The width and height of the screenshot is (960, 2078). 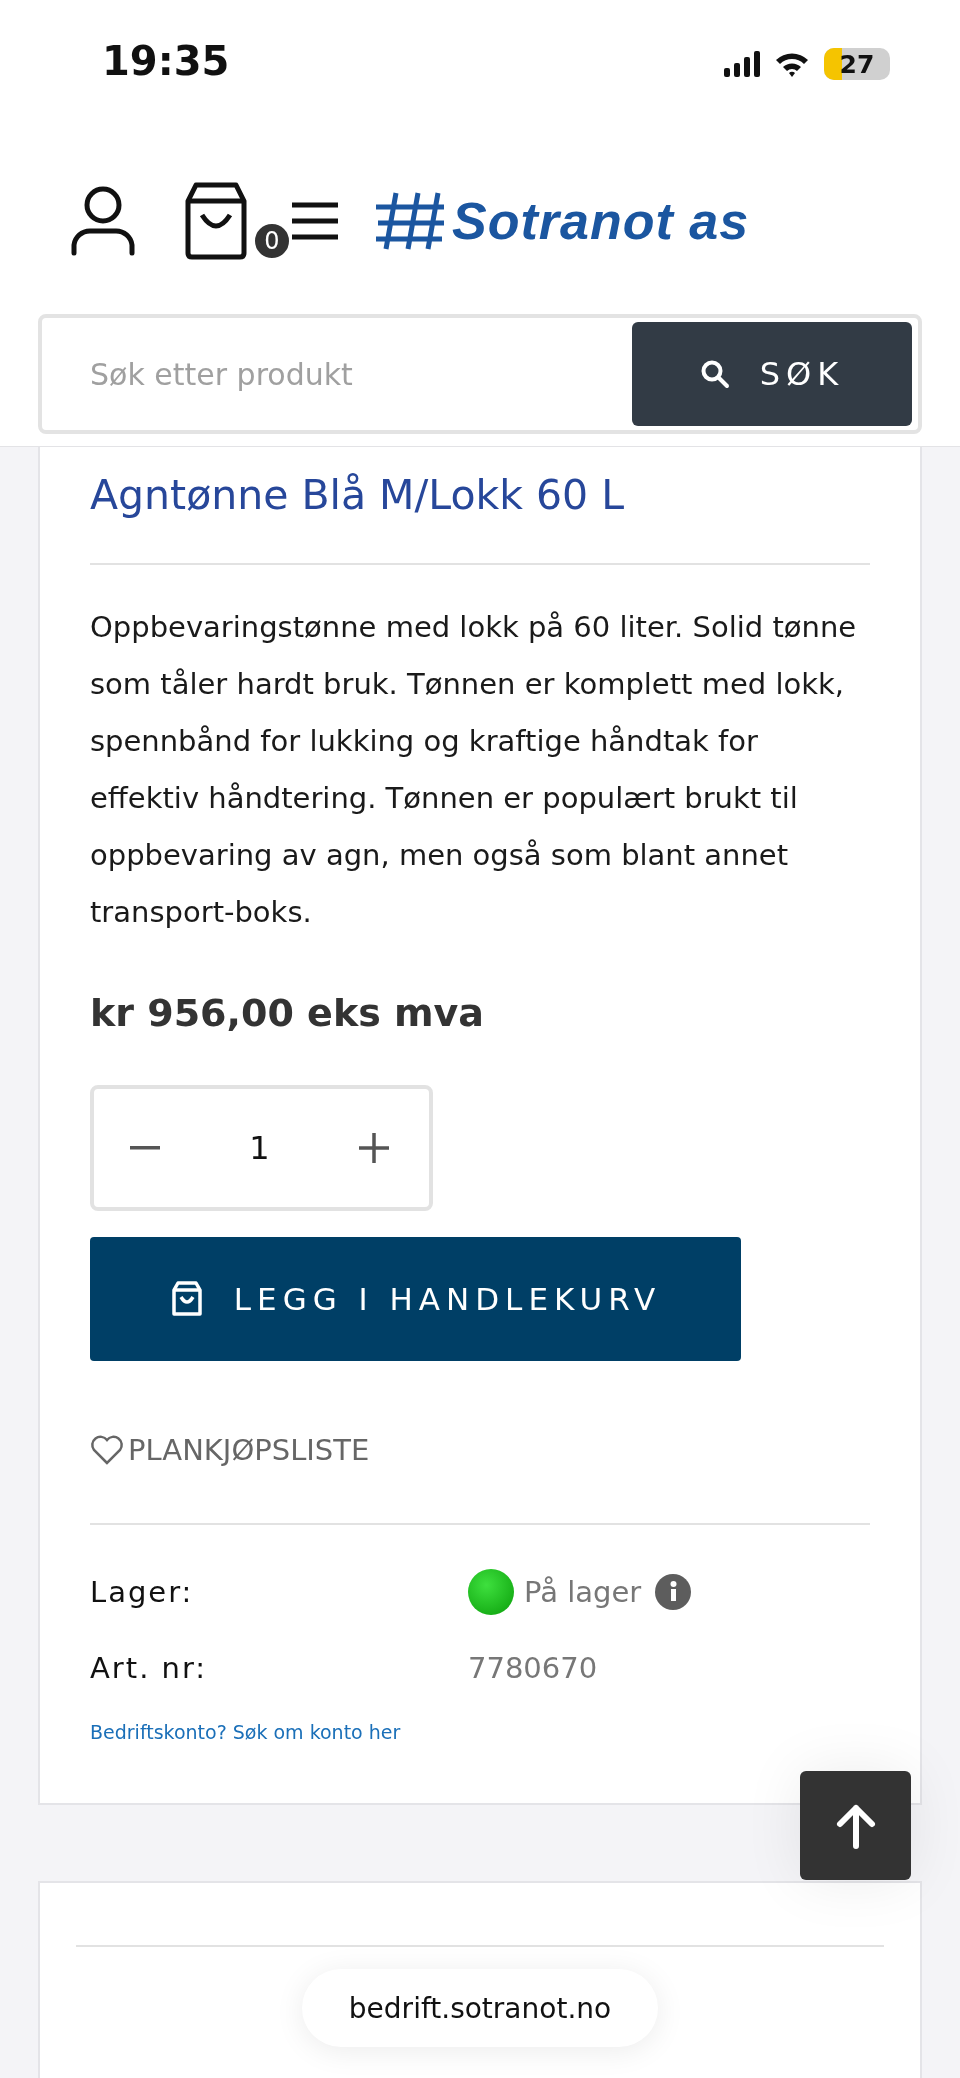 I want to click on logo-text: Sotranot as, so click(x=601, y=221).